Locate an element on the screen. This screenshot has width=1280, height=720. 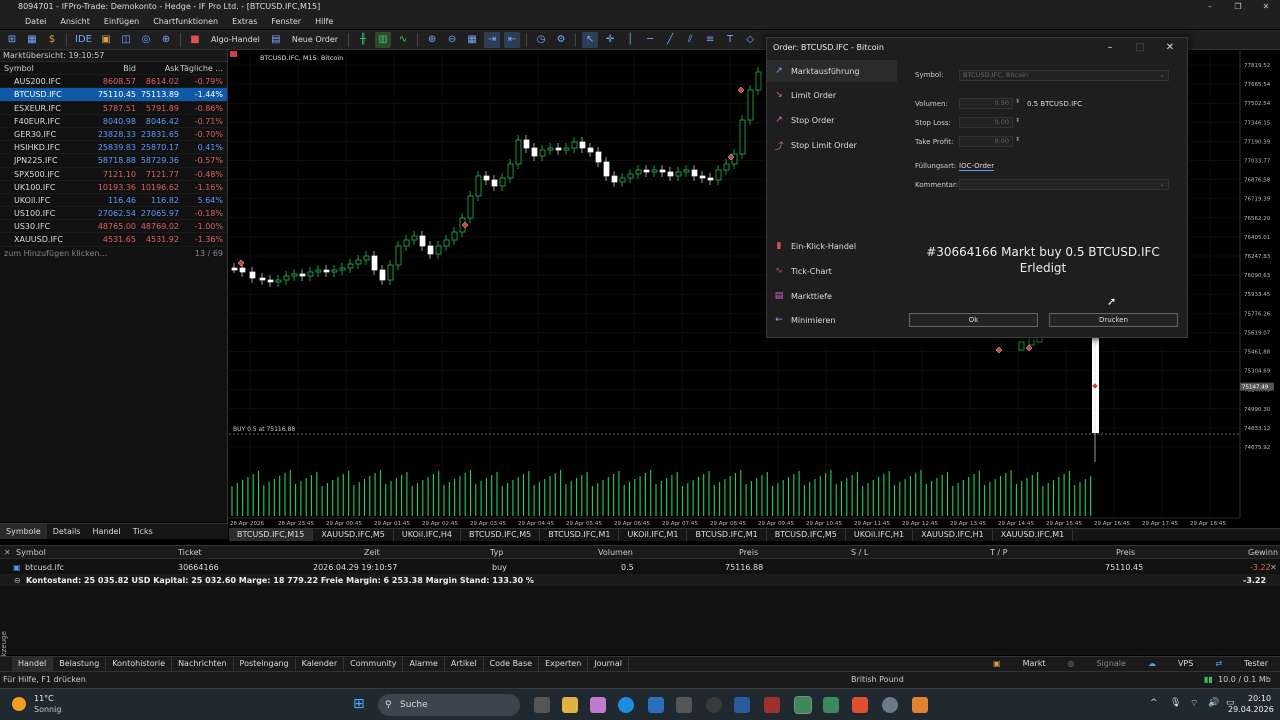
column-profit: Gewinn is located at coordinates (1263, 552).